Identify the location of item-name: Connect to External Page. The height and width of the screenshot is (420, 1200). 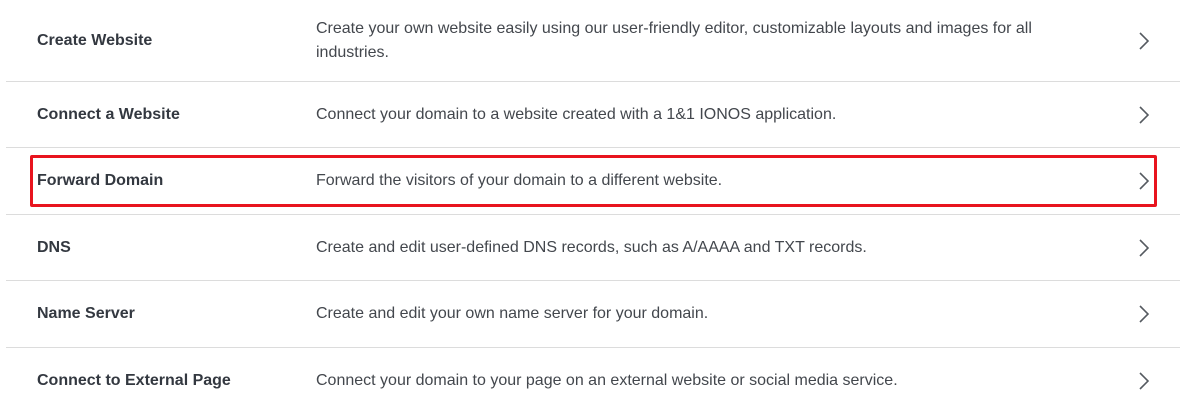
(134, 380).